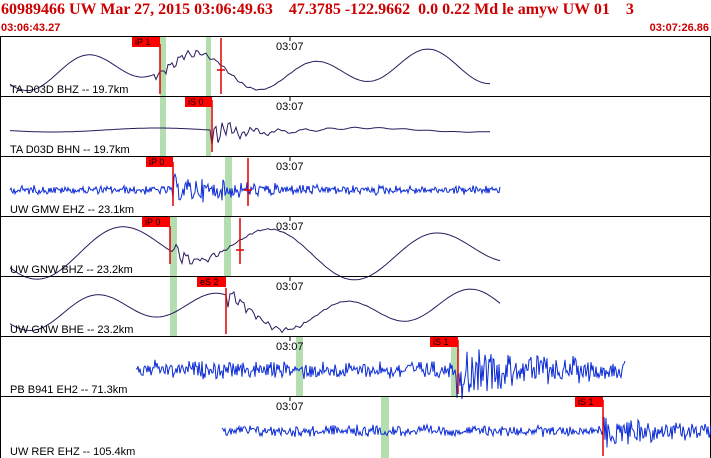 Image resolution: width=711 pixels, height=458 pixels. I want to click on pick-label: iS 0, so click(196, 102).